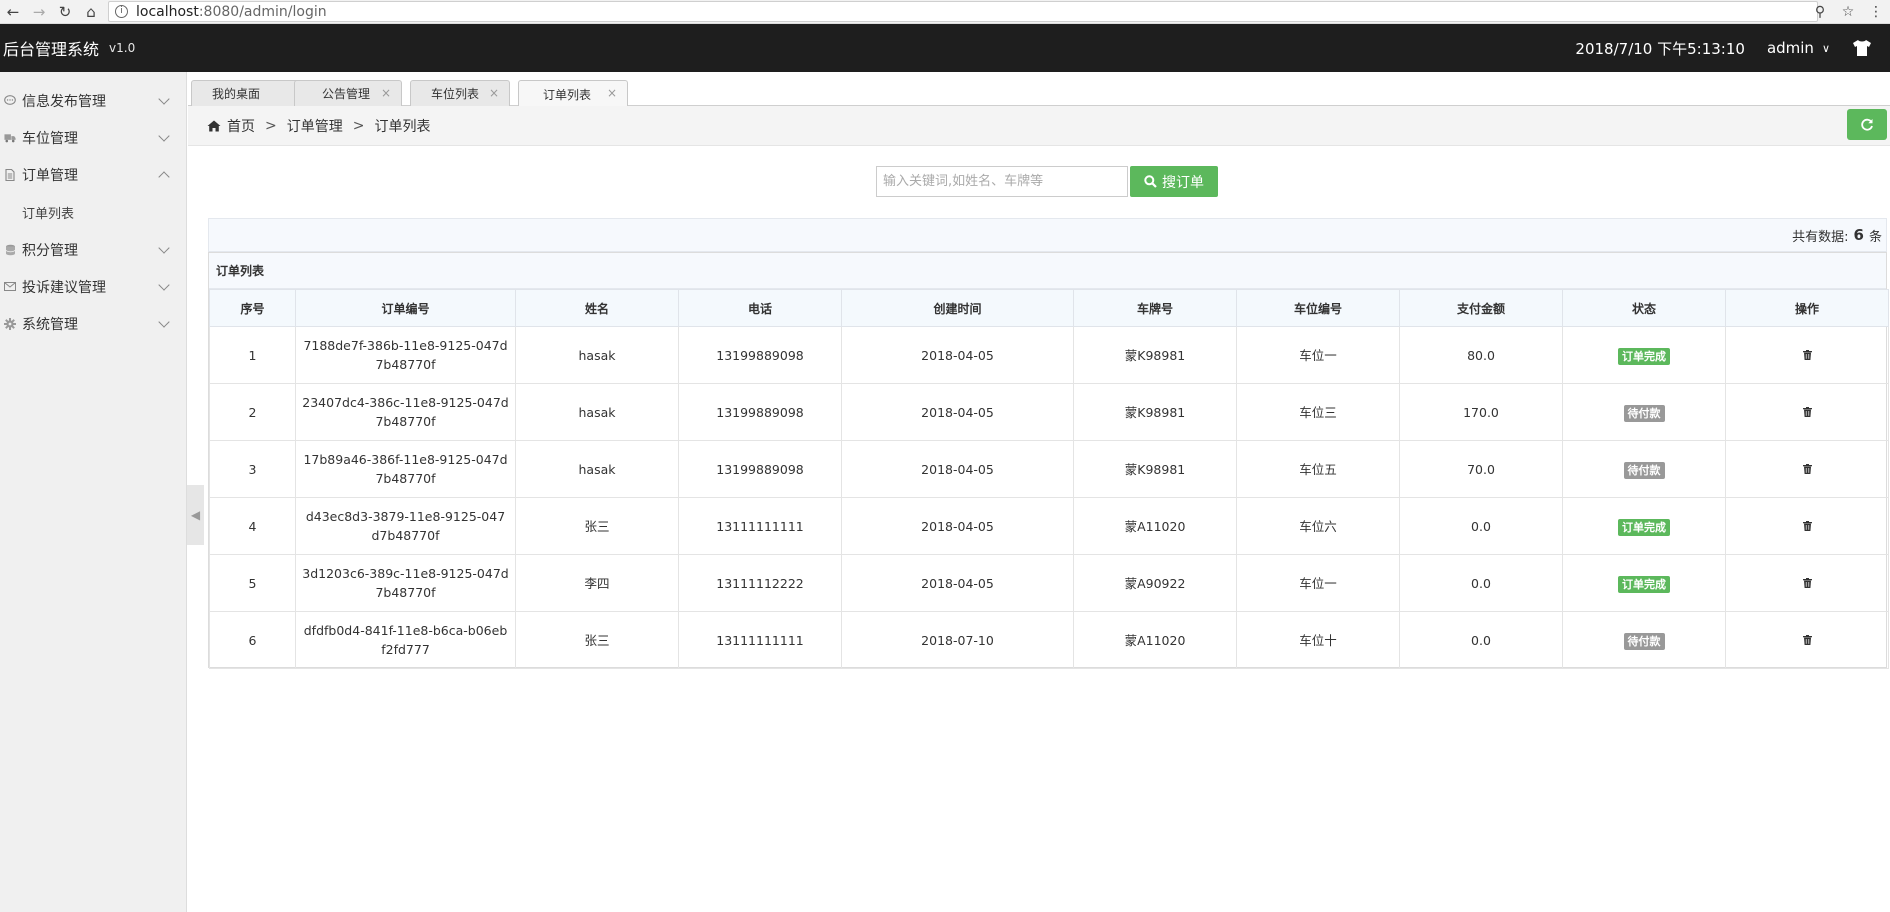  What do you see at coordinates (1862, 48) in the screenshot?
I see `shirt-icon` at bounding box center [1862, 48].